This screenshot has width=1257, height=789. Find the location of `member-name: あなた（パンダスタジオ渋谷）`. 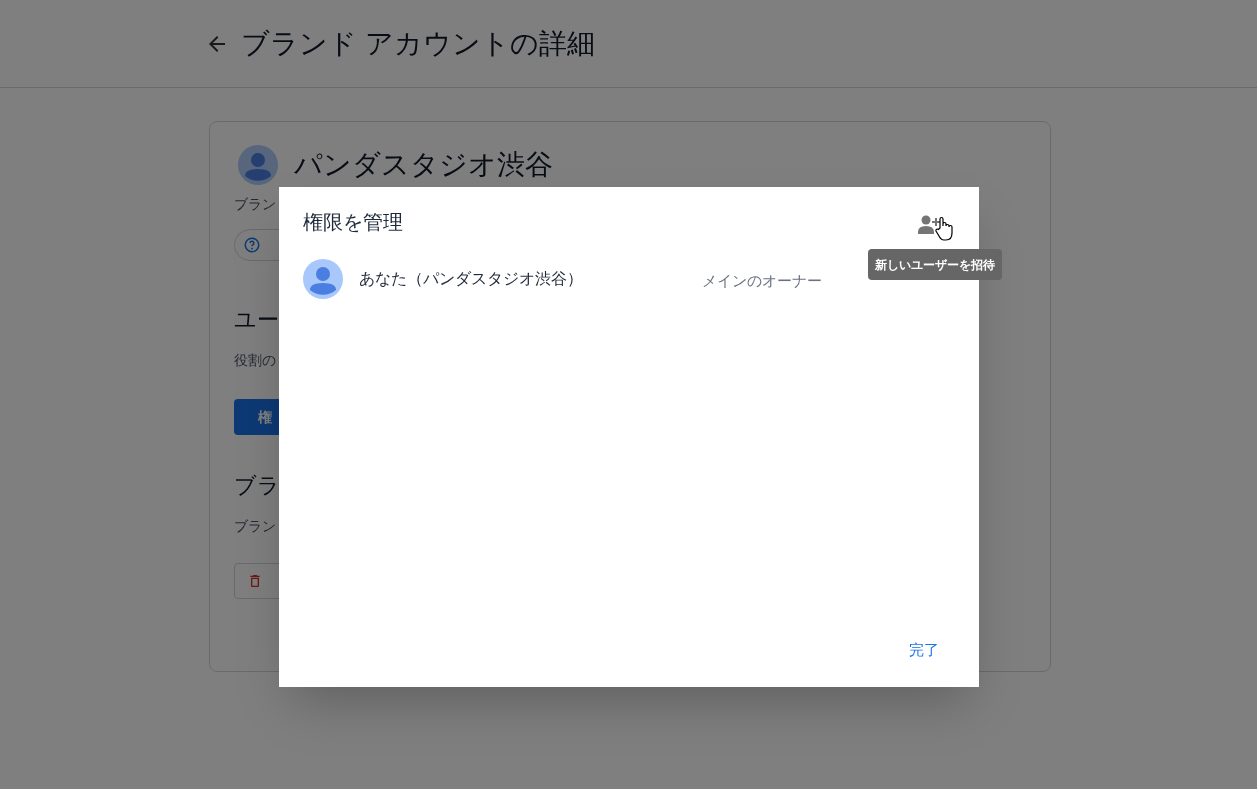

member-name: あなた（パンダスタジオ渋谷） is located at coordinates (471, 279).